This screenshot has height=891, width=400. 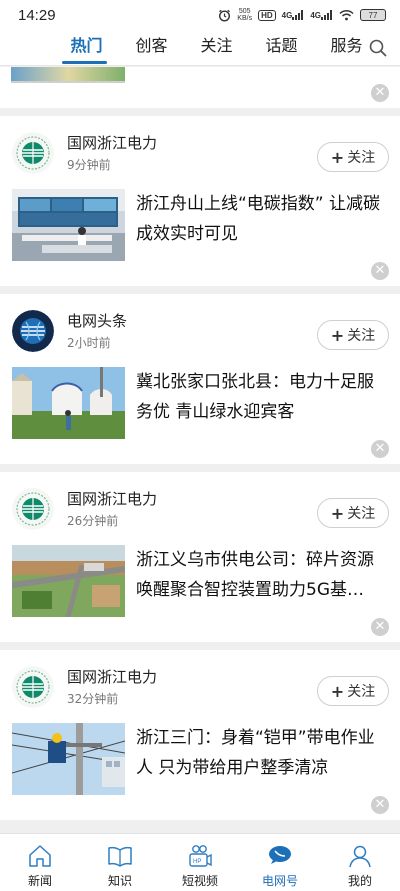 What do you see at coordinates (262, 397) in the screenshot?
I see `article-title: 冀北张家口张北县：电力十足服务优 青山绿水迎宾客` at bounding box center [262, 397].